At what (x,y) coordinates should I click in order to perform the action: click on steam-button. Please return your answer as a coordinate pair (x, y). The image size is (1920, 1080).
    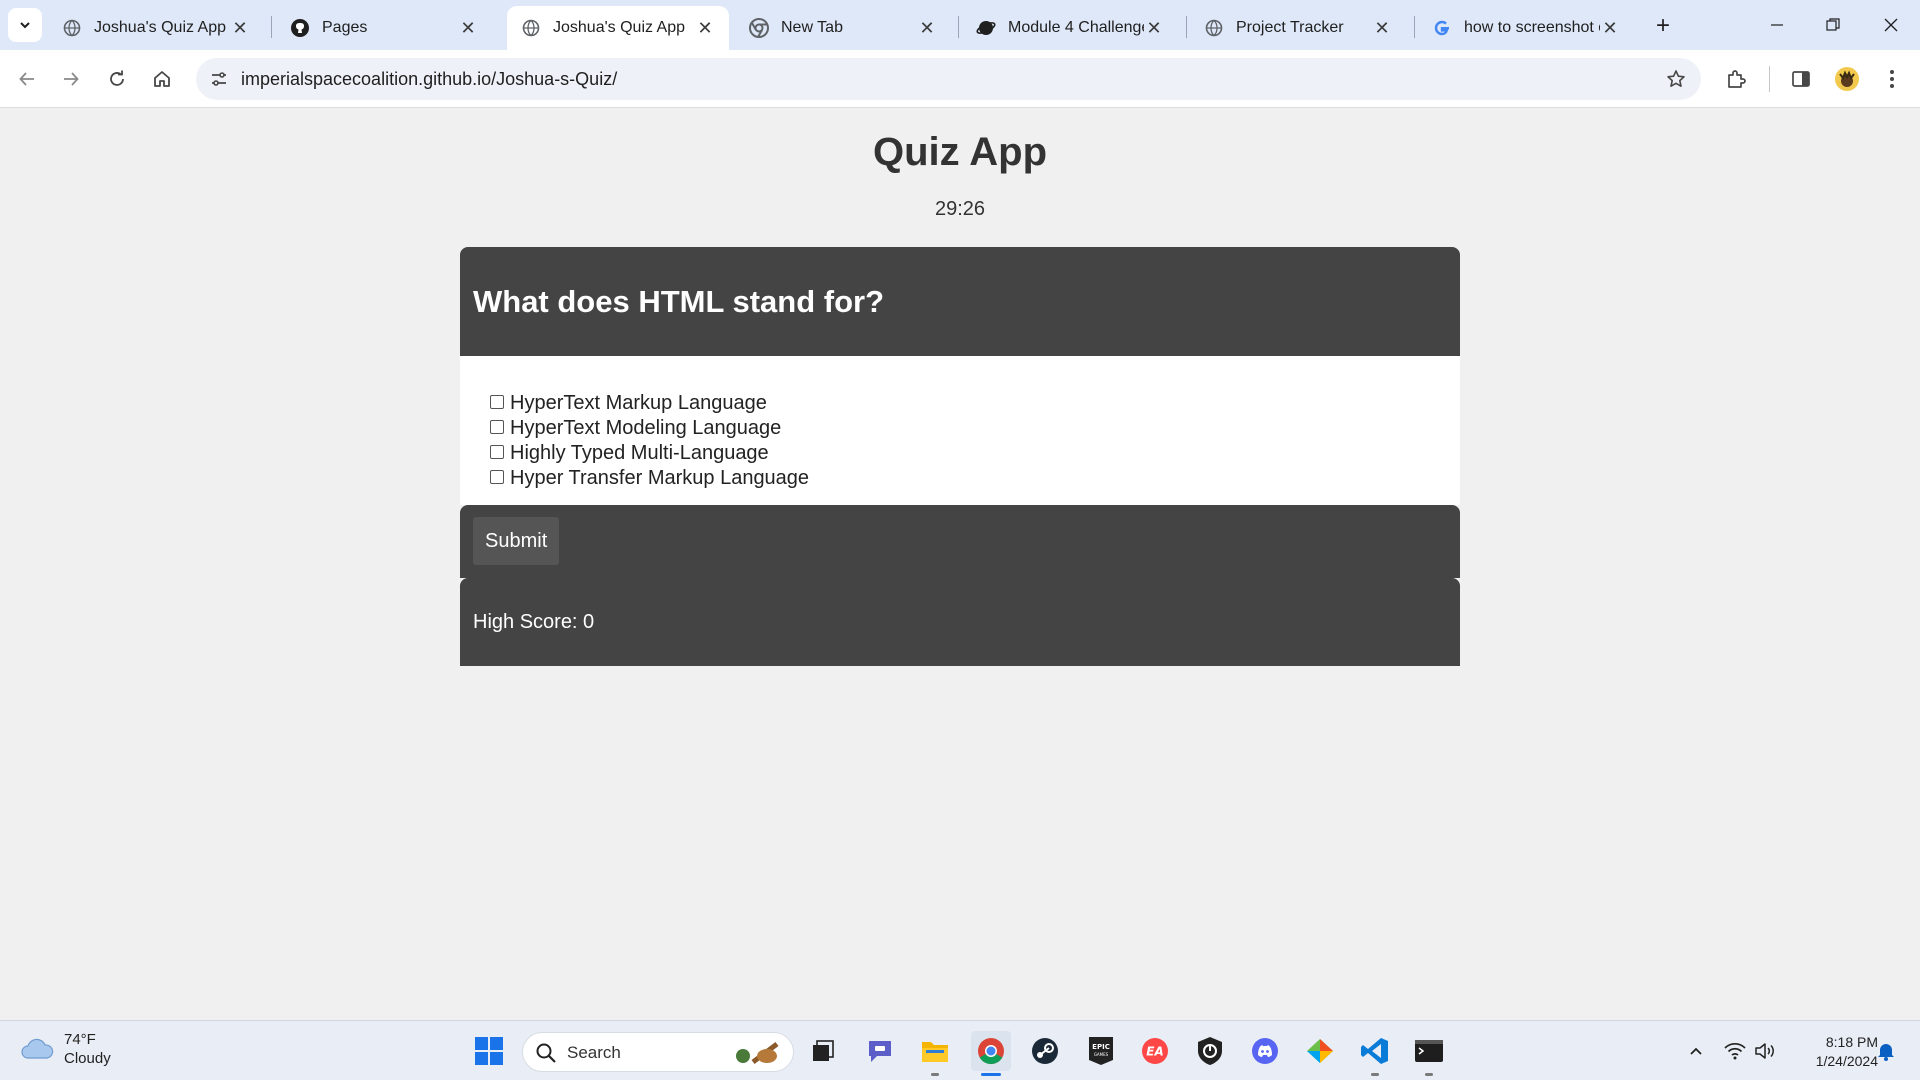
    Looking at the image, I should click on (1045, 1051).